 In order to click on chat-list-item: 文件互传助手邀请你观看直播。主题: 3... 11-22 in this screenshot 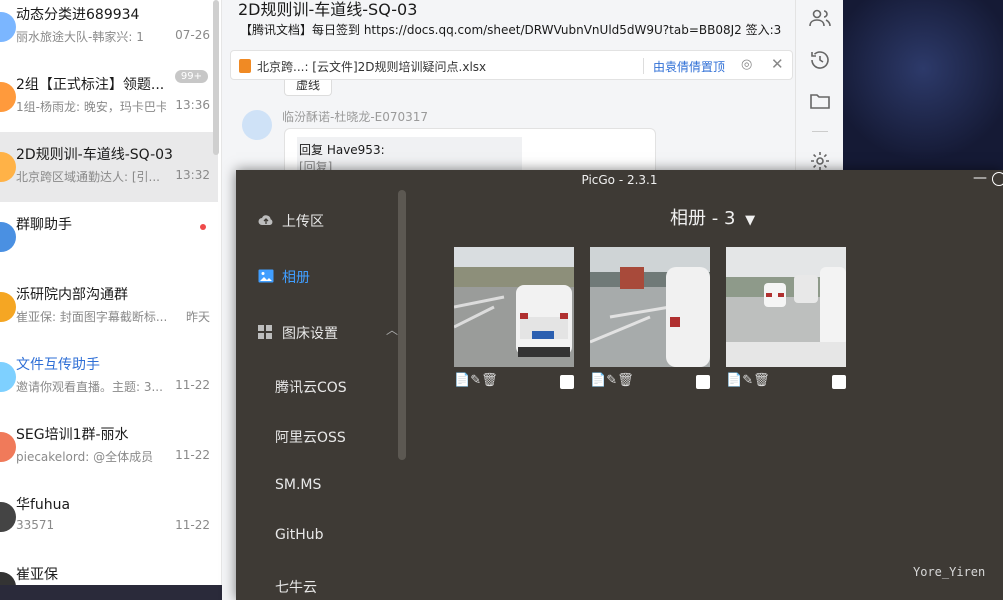, I will do `click(109, 377)`.